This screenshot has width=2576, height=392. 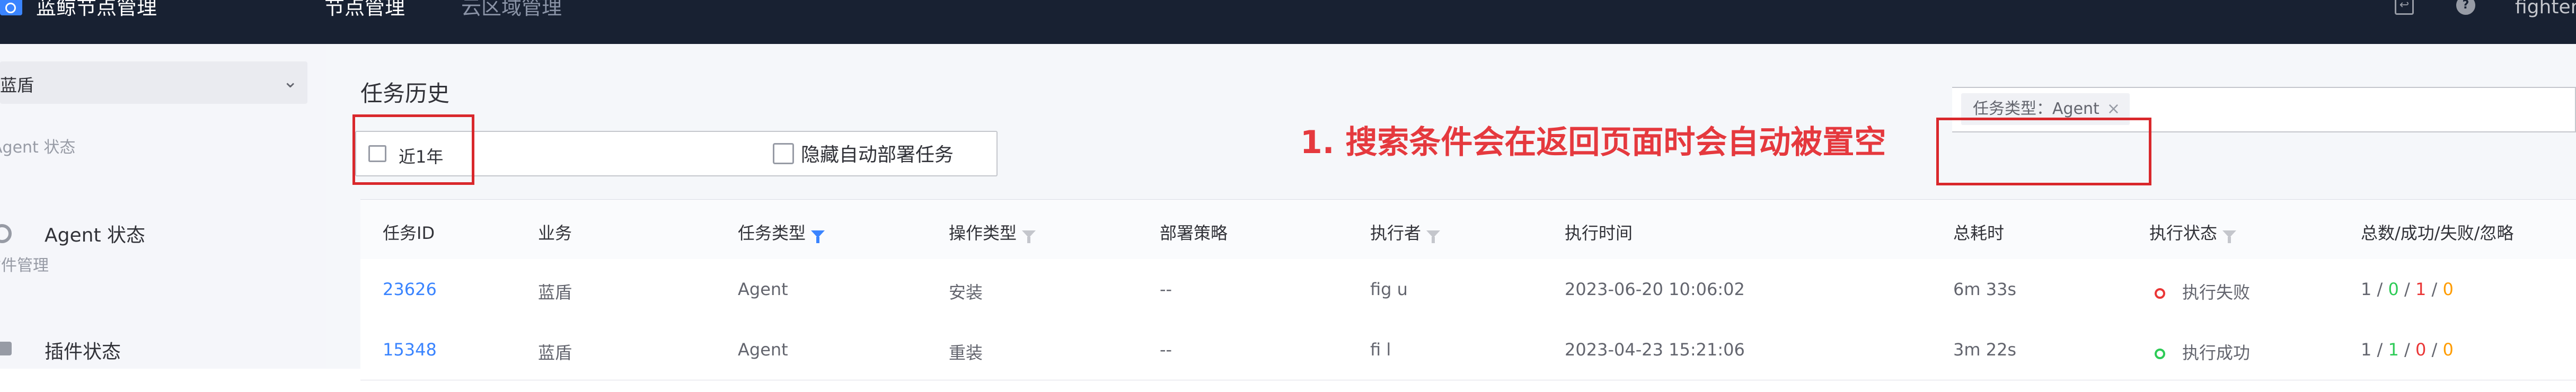 What do you see at coordinates (1380, 350) in the screenshot?
I see `cell-executor: fi l` at bounding box center [1380, 350].